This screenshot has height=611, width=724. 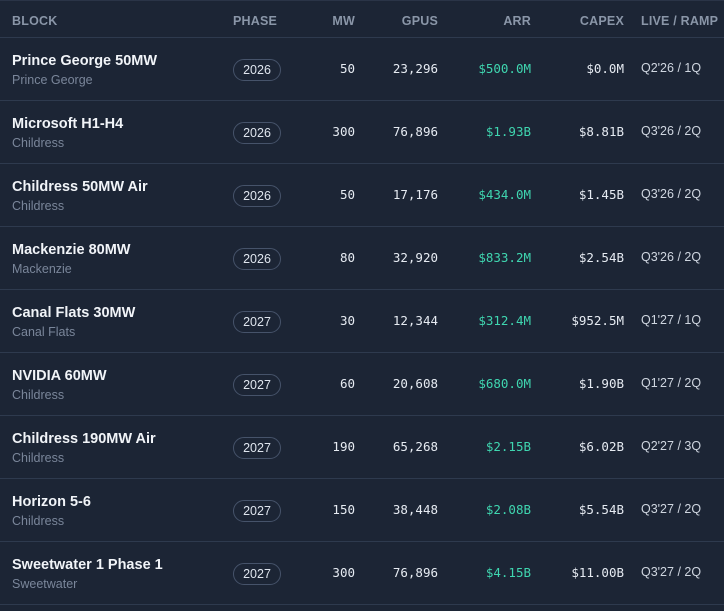 What do you see at coordinates (508, 572) in the screenshot?
I see `arr-value: $4.15B` at bounding box center [508, 572].